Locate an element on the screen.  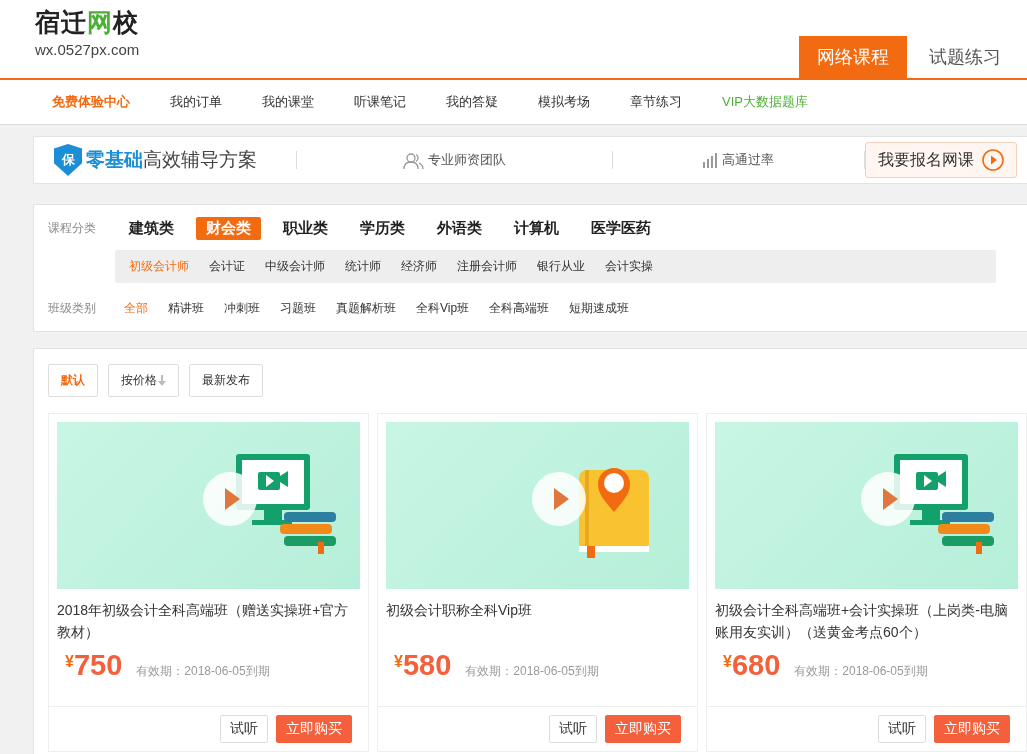
play-circle-icon is located at coordinates (993, 160).